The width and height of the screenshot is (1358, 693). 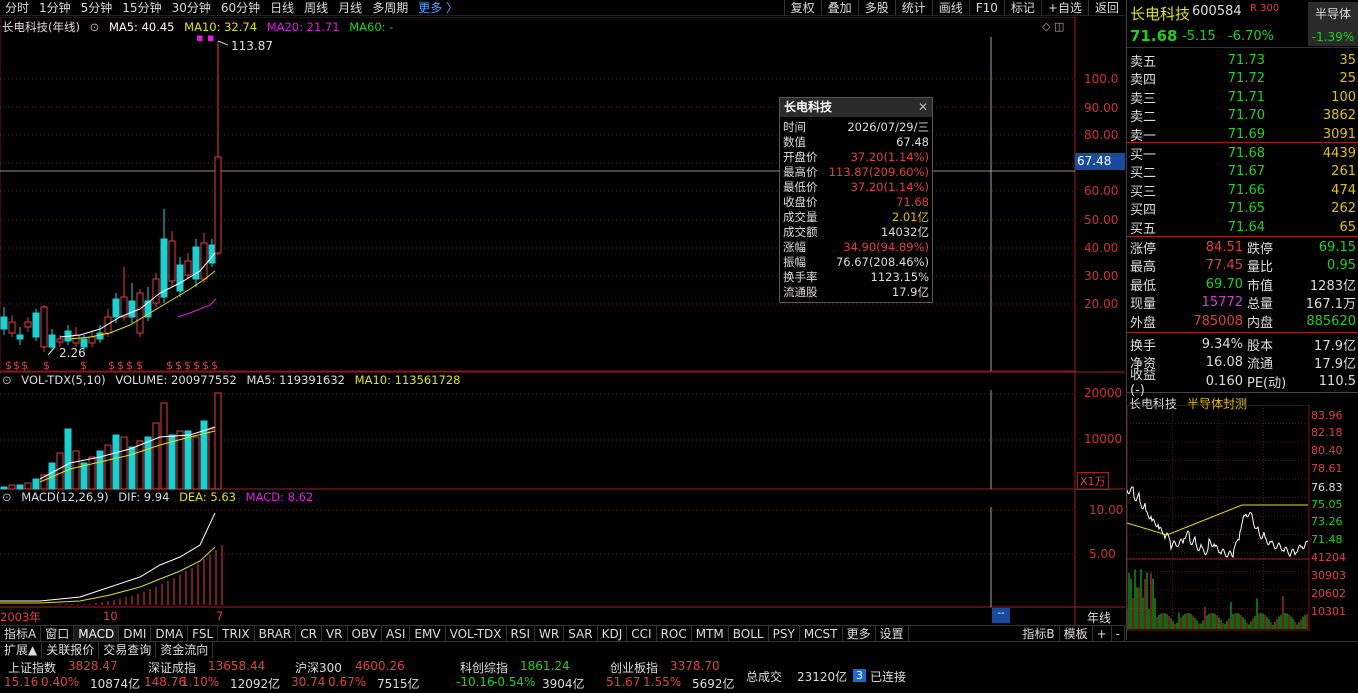 I want to click on indicator-tab-18: CCI, so click(x=642, y=634).